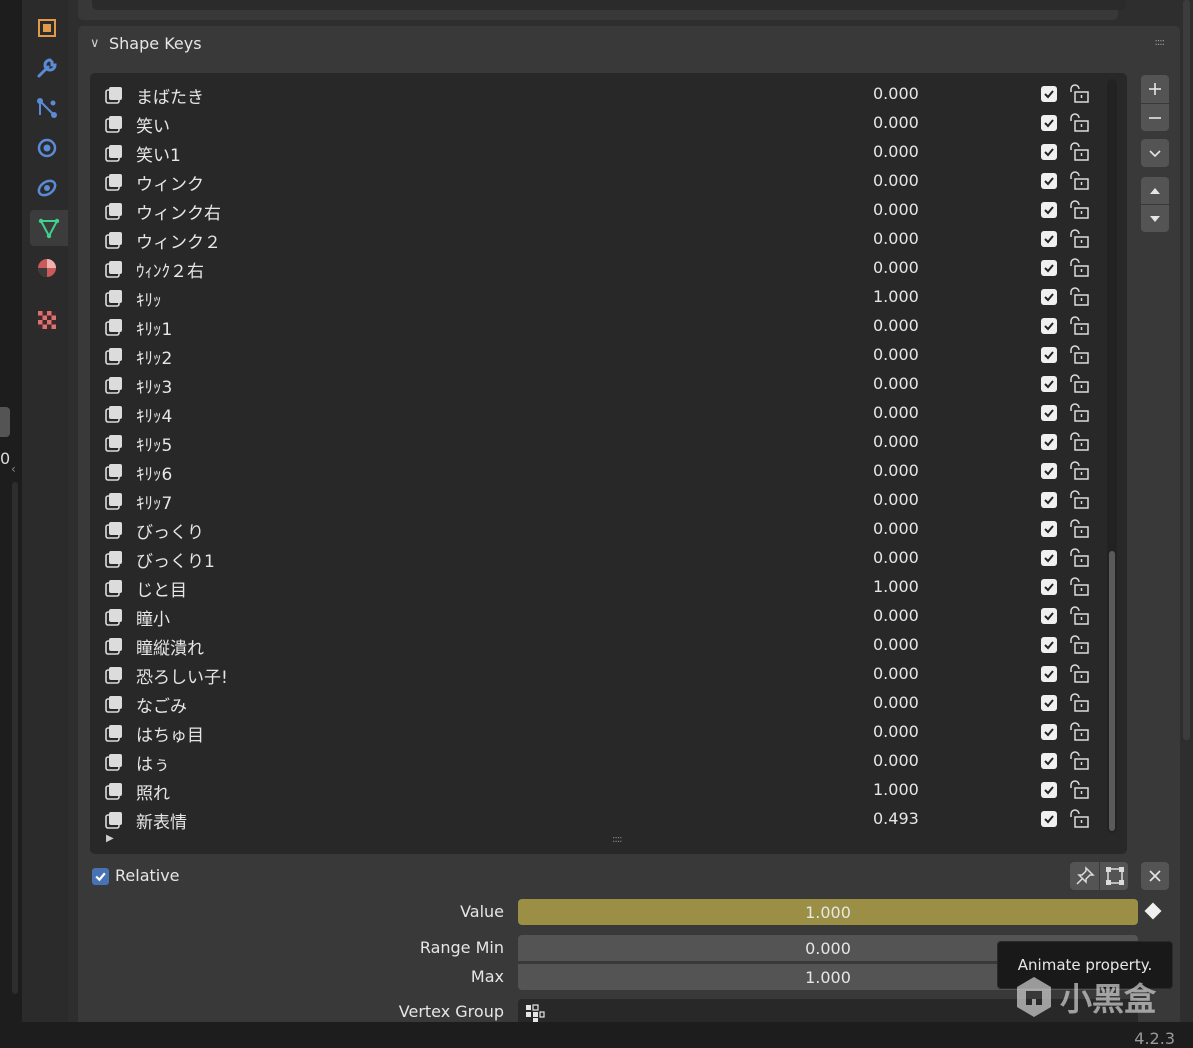 The image size is (1193, 1048). I want to click on shape-key-row: ウィンク 0.000, so click(608, 180).